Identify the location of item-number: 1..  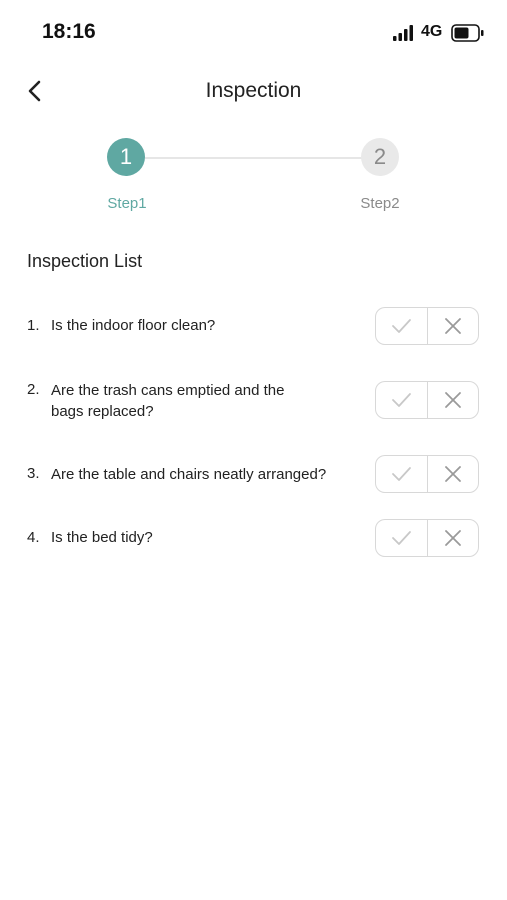
(33, 325).